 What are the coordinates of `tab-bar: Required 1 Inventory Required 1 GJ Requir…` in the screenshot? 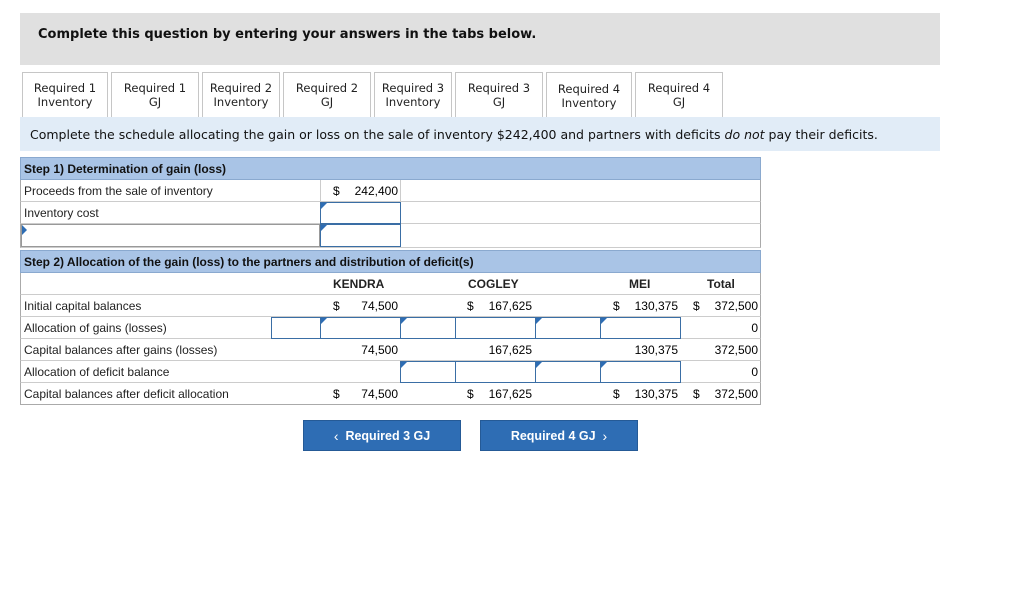 It's located at (374, 95).